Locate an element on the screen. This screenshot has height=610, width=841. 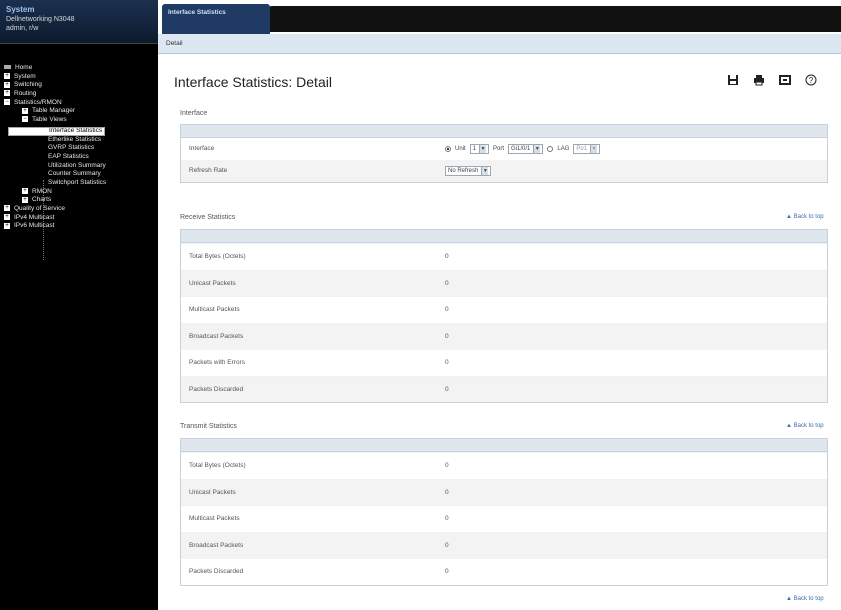
sub-tab-detail: Detail is located at coordinates (174, 43).